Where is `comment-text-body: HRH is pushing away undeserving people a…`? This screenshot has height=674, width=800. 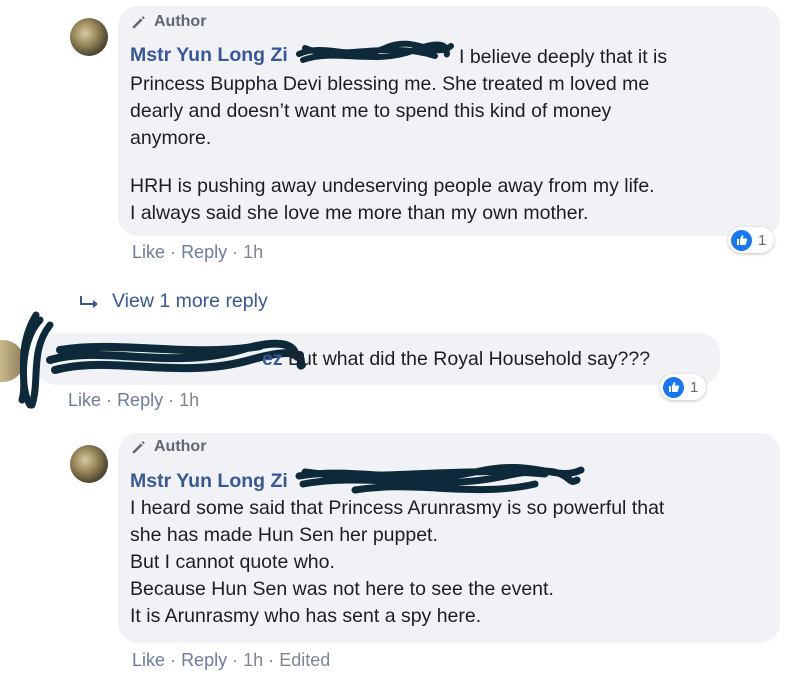 comment-text-body: HRH is pushing away undeserving people a… is located at coordinates (392, 200).